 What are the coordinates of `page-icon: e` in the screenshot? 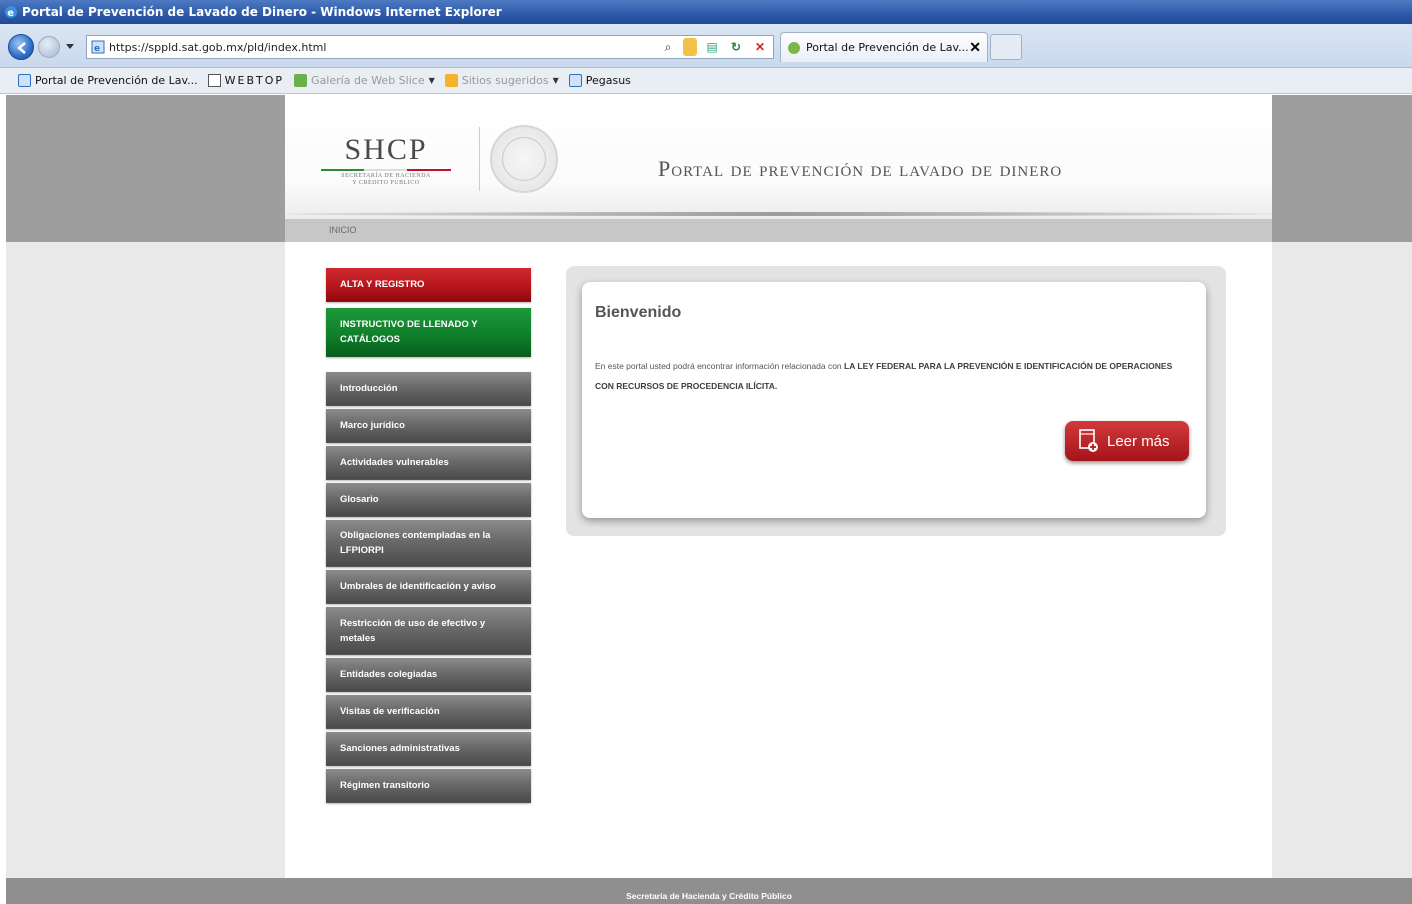 It's located at (98, 47).